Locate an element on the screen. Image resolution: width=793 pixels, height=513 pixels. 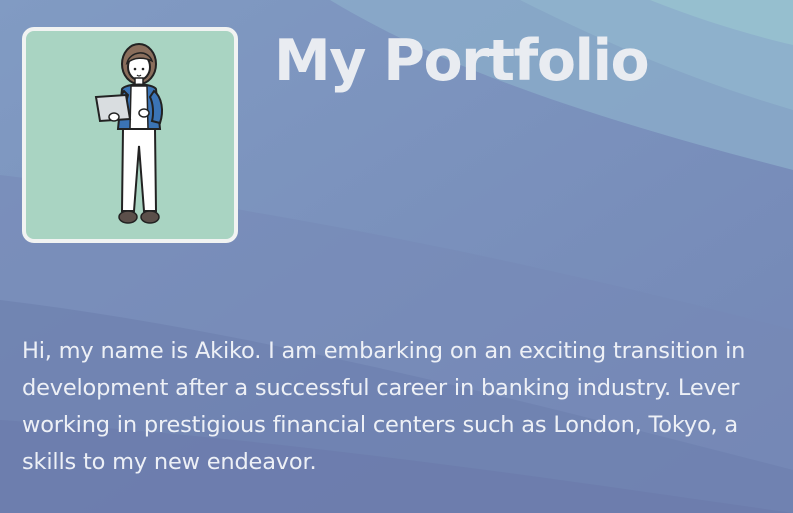
profile-avatar is located at coordinates (130, 135).